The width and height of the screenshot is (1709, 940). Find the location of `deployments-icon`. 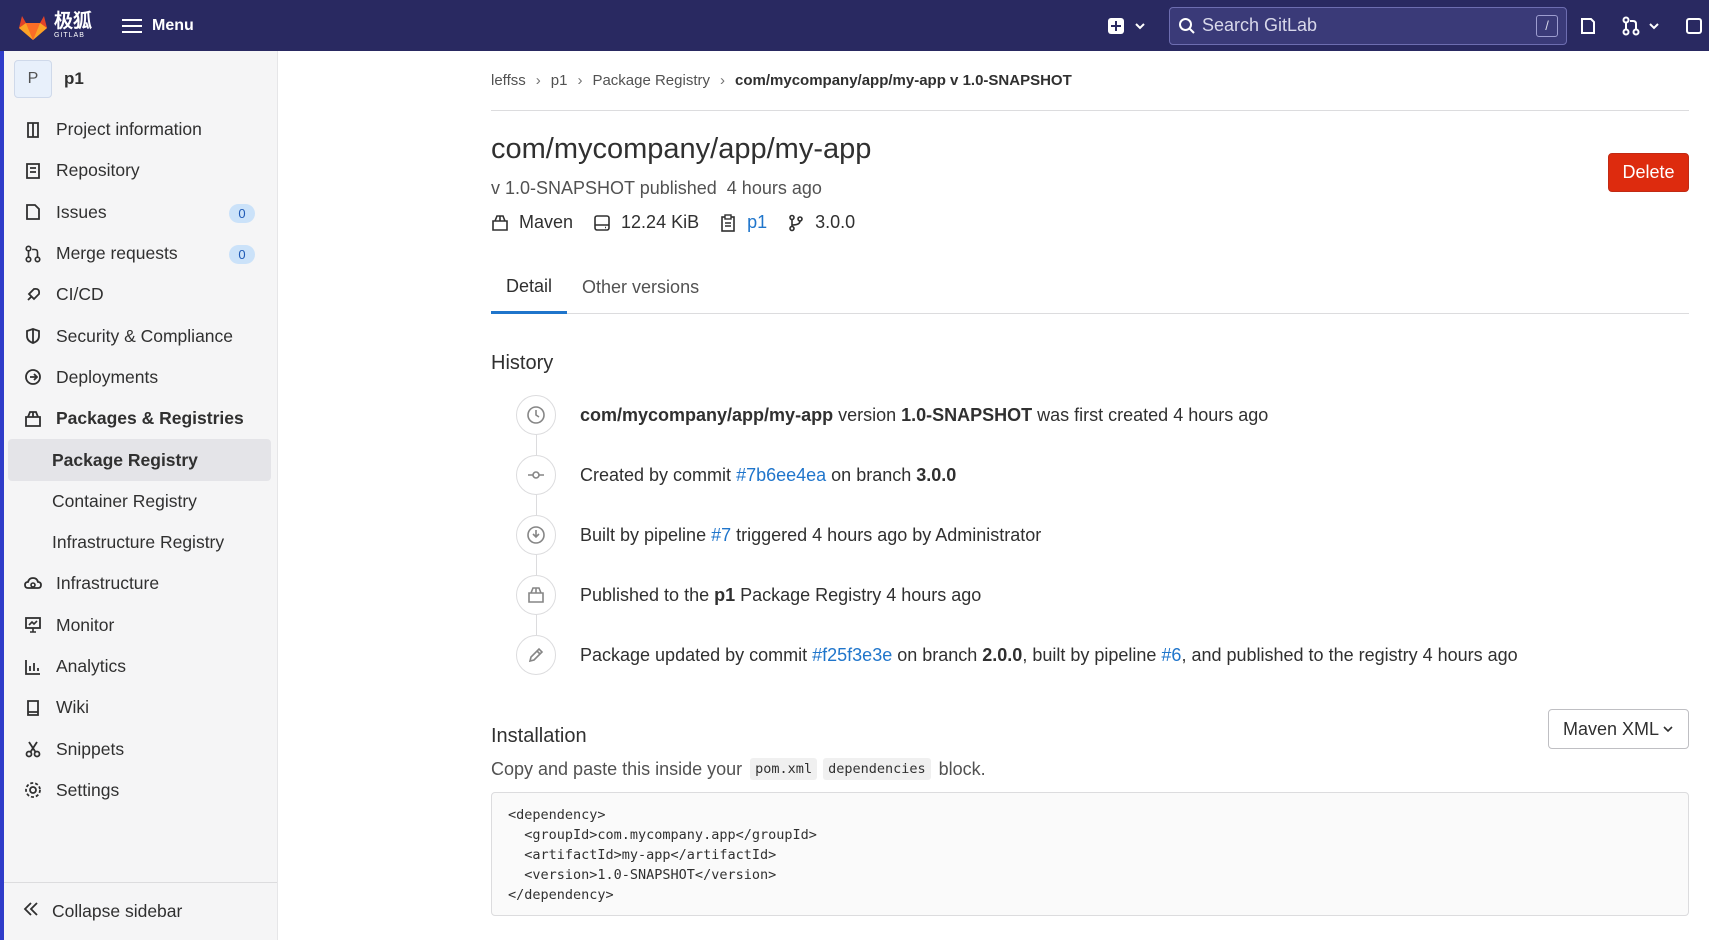

deployments-icon is located at coordinates (33, 377).